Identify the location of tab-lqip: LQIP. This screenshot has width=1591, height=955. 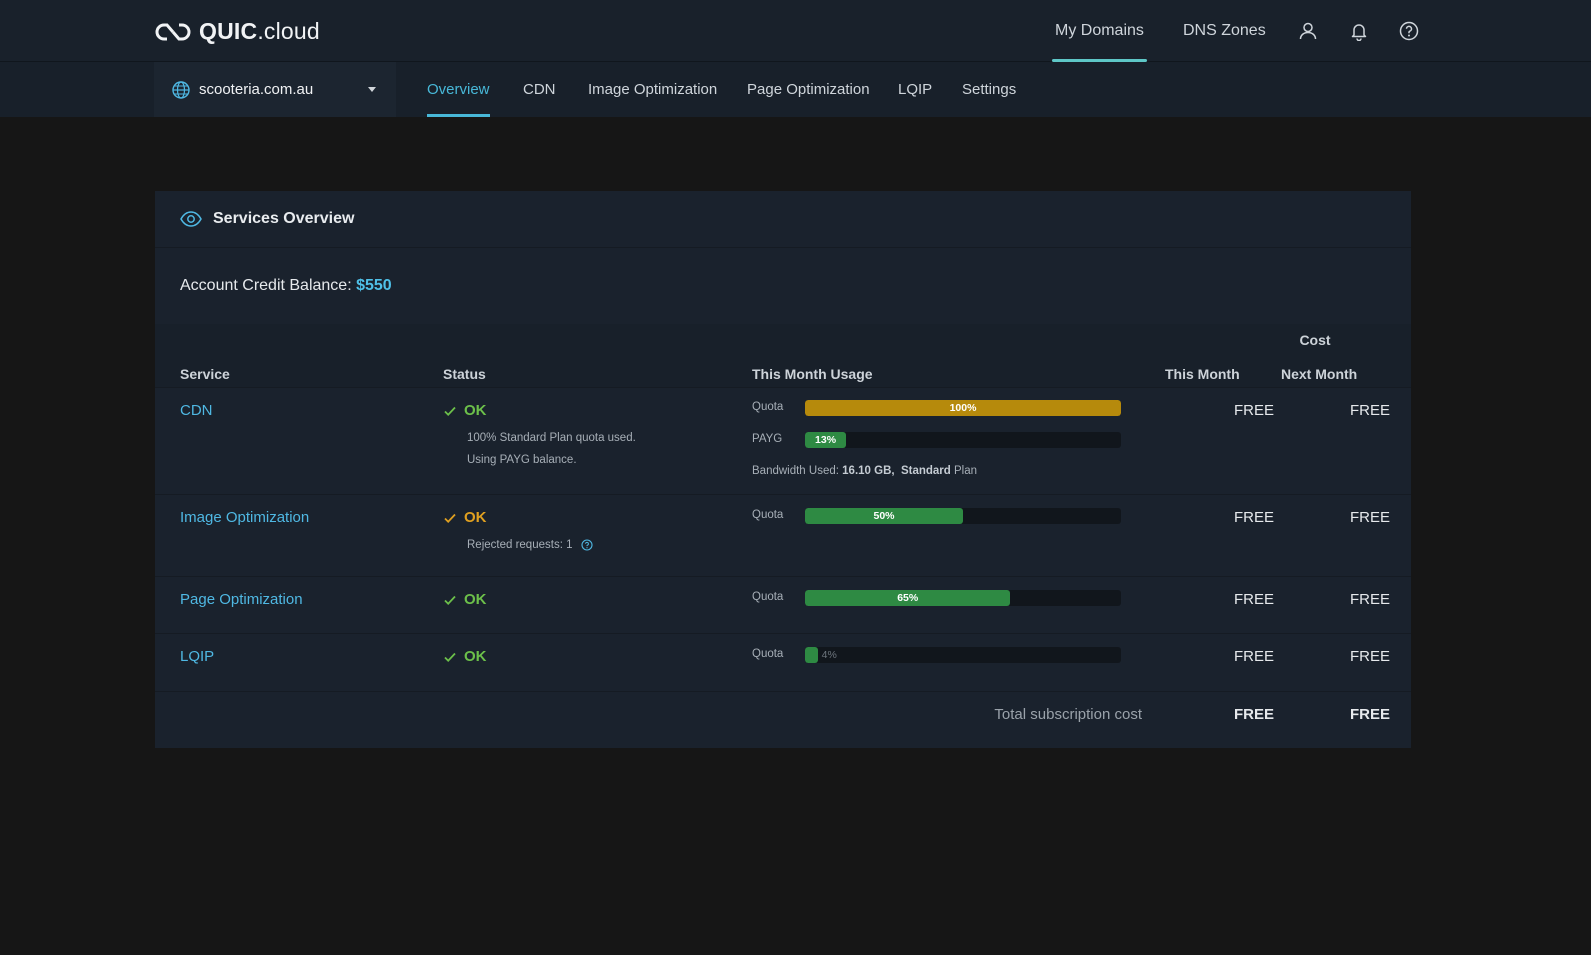
(915, 89).